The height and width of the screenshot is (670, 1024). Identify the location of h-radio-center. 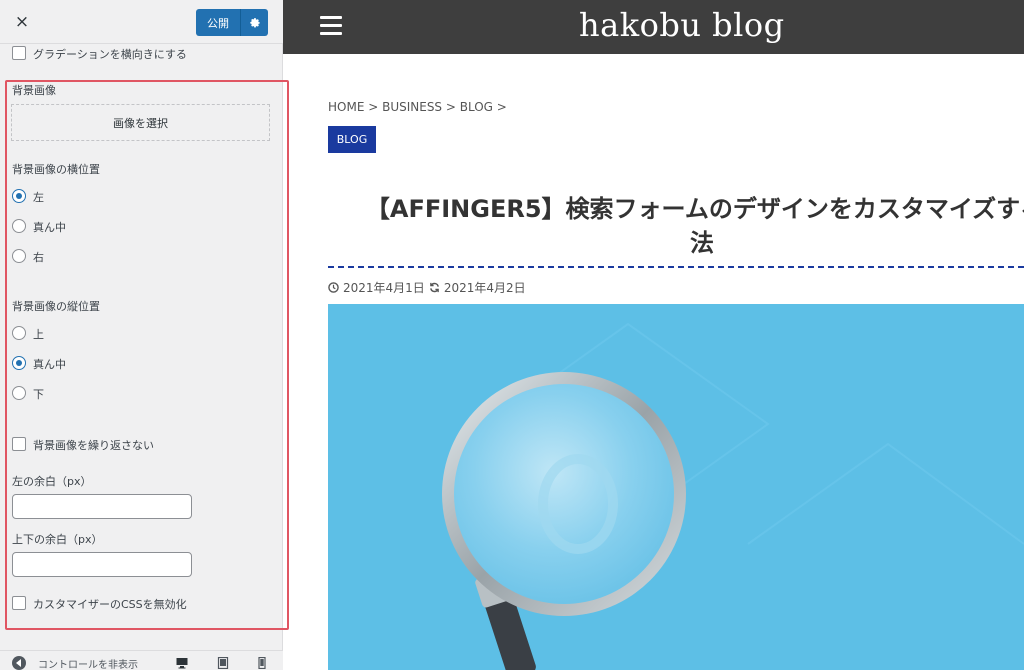
(19, 226).